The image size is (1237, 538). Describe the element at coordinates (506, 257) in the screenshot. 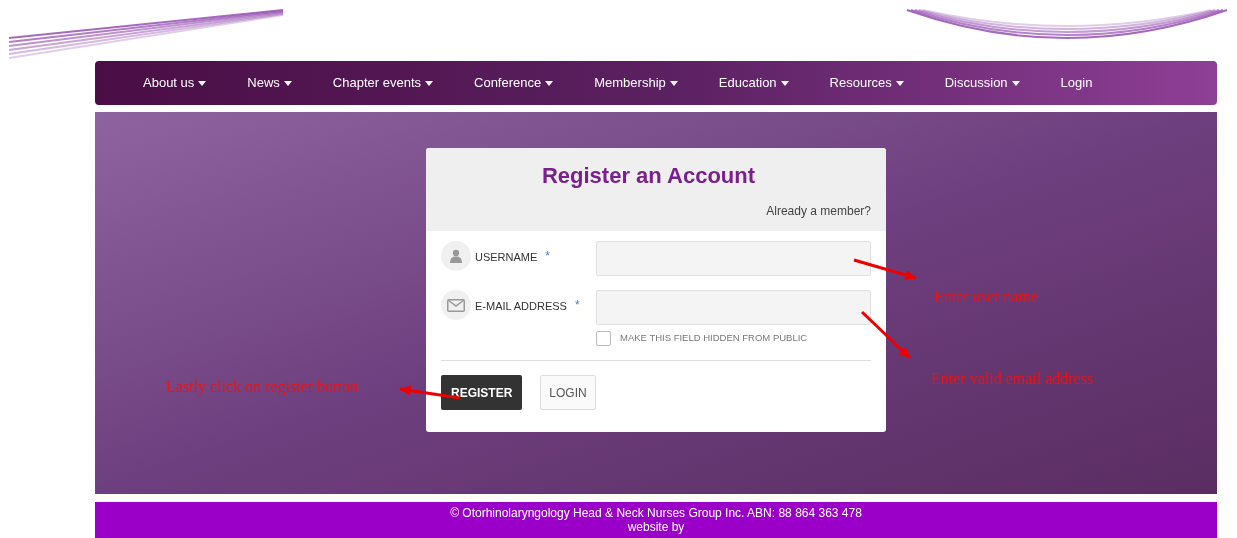

I see `field-label: USERNAME` at that location.